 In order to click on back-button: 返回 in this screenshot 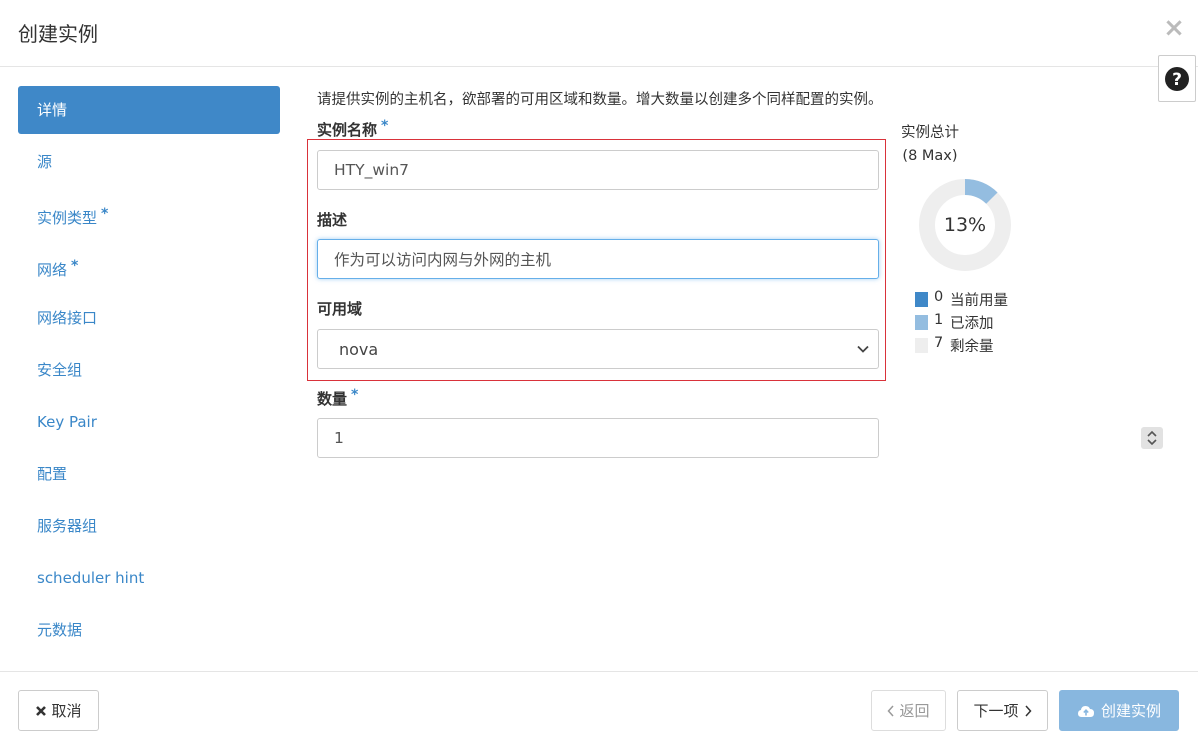, I will do `click(908, 710)`.